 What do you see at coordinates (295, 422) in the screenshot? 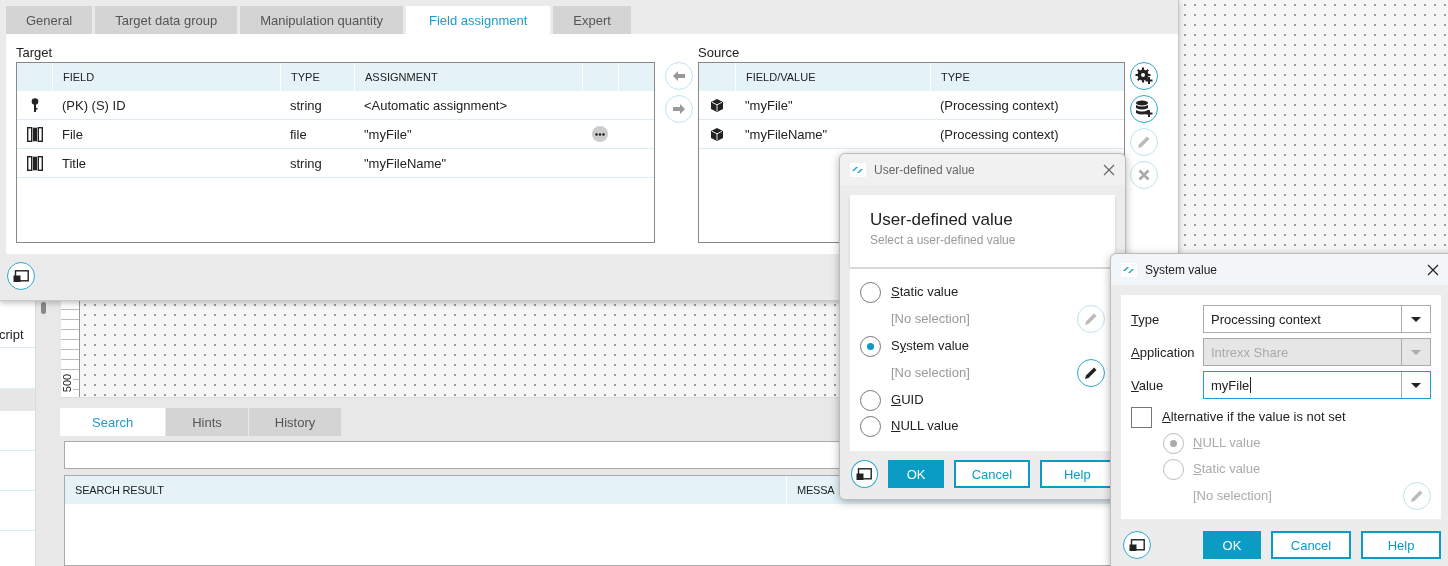
I see `panel-tab: History` at bounding box center [295, 422].